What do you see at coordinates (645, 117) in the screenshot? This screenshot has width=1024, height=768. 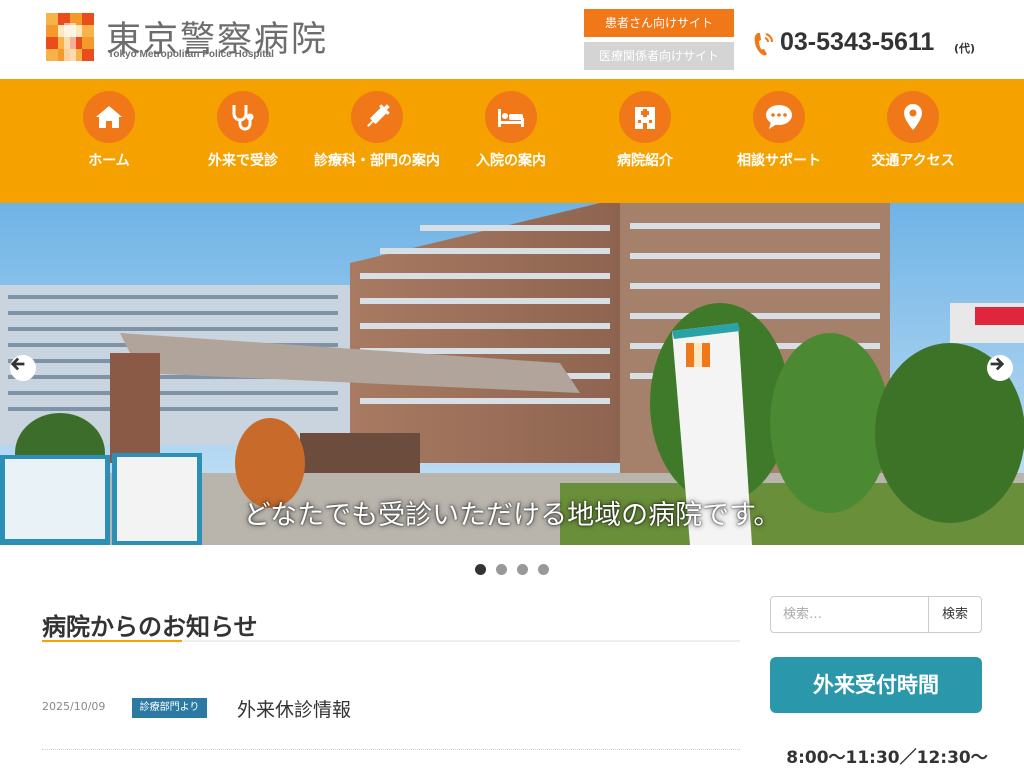 I see `hospital-building-icon` at bounding box center [645, 117].